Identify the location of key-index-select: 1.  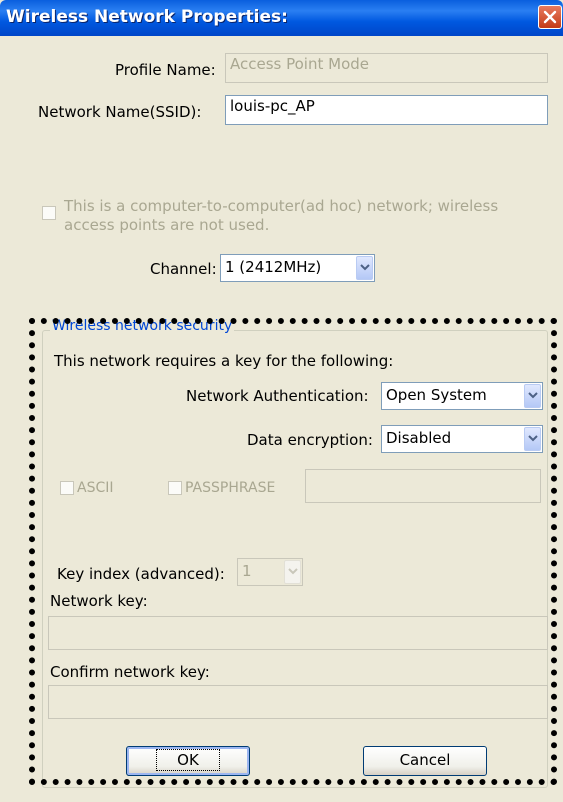
(270, 572).